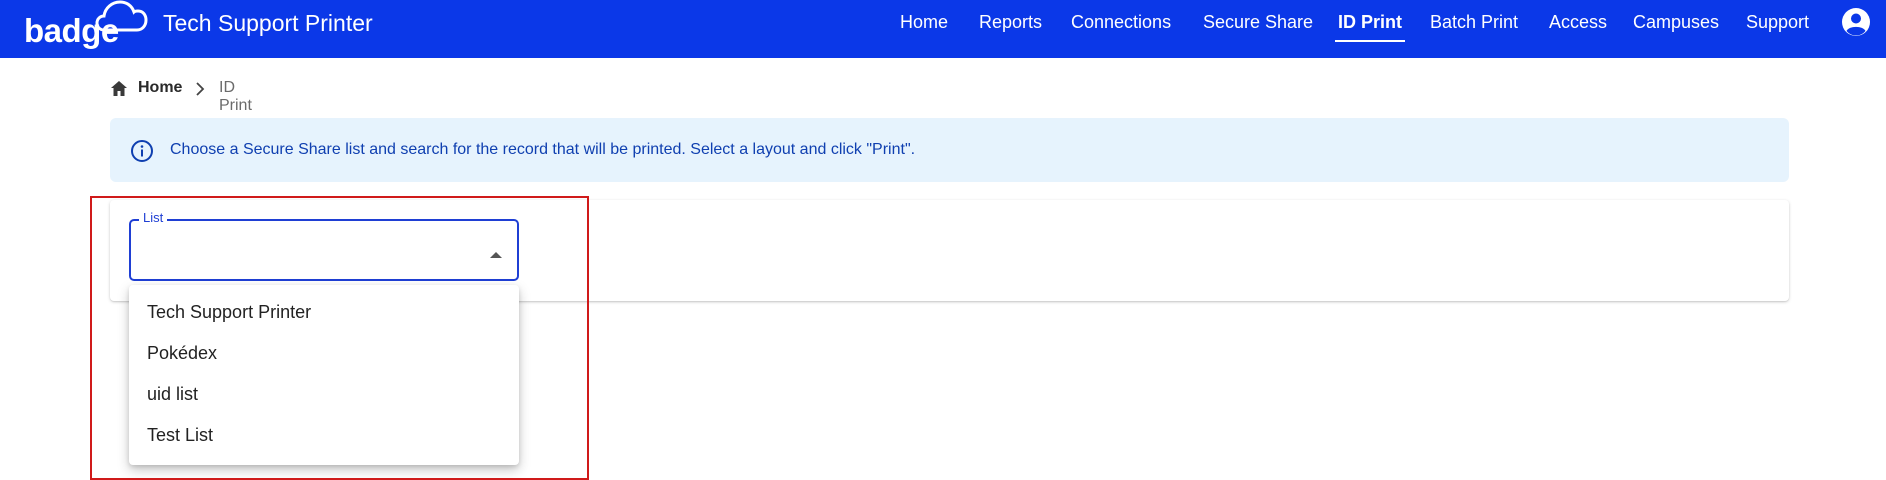 The height and width of the screenshot is (480, 1886). Describe the element at coordinates (1010, 22) in the screenshot. I see `nav-reports: Reports` at that location.